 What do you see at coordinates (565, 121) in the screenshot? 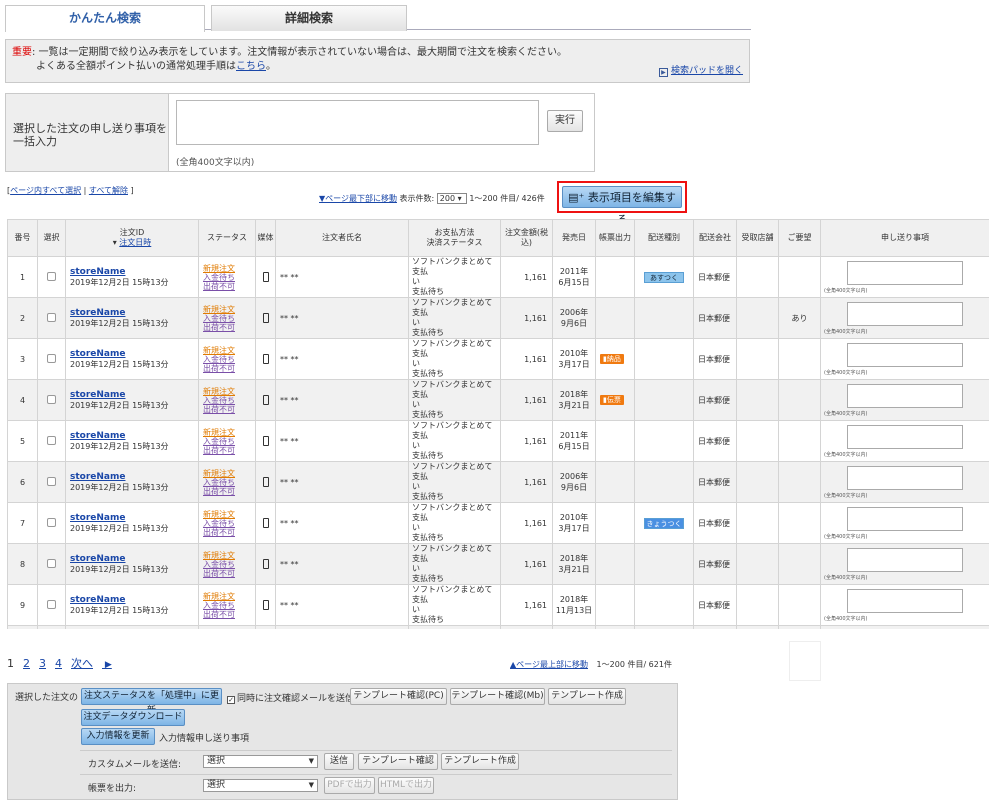
I see `run-button: 実行` at bounding box center [565, 121].